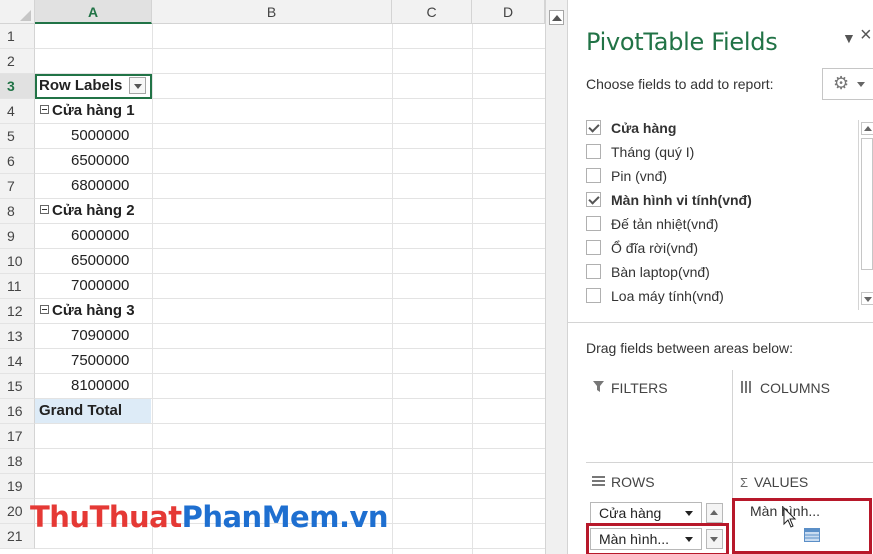 The image size is (873, 554). I want to click on tools-button: ⚙, so click(847, 84).